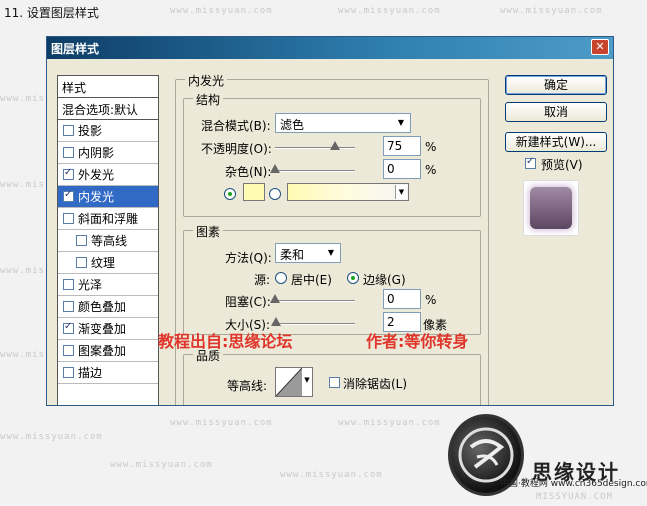  I want to click on noise-slider-thumb, so click(275, 168).